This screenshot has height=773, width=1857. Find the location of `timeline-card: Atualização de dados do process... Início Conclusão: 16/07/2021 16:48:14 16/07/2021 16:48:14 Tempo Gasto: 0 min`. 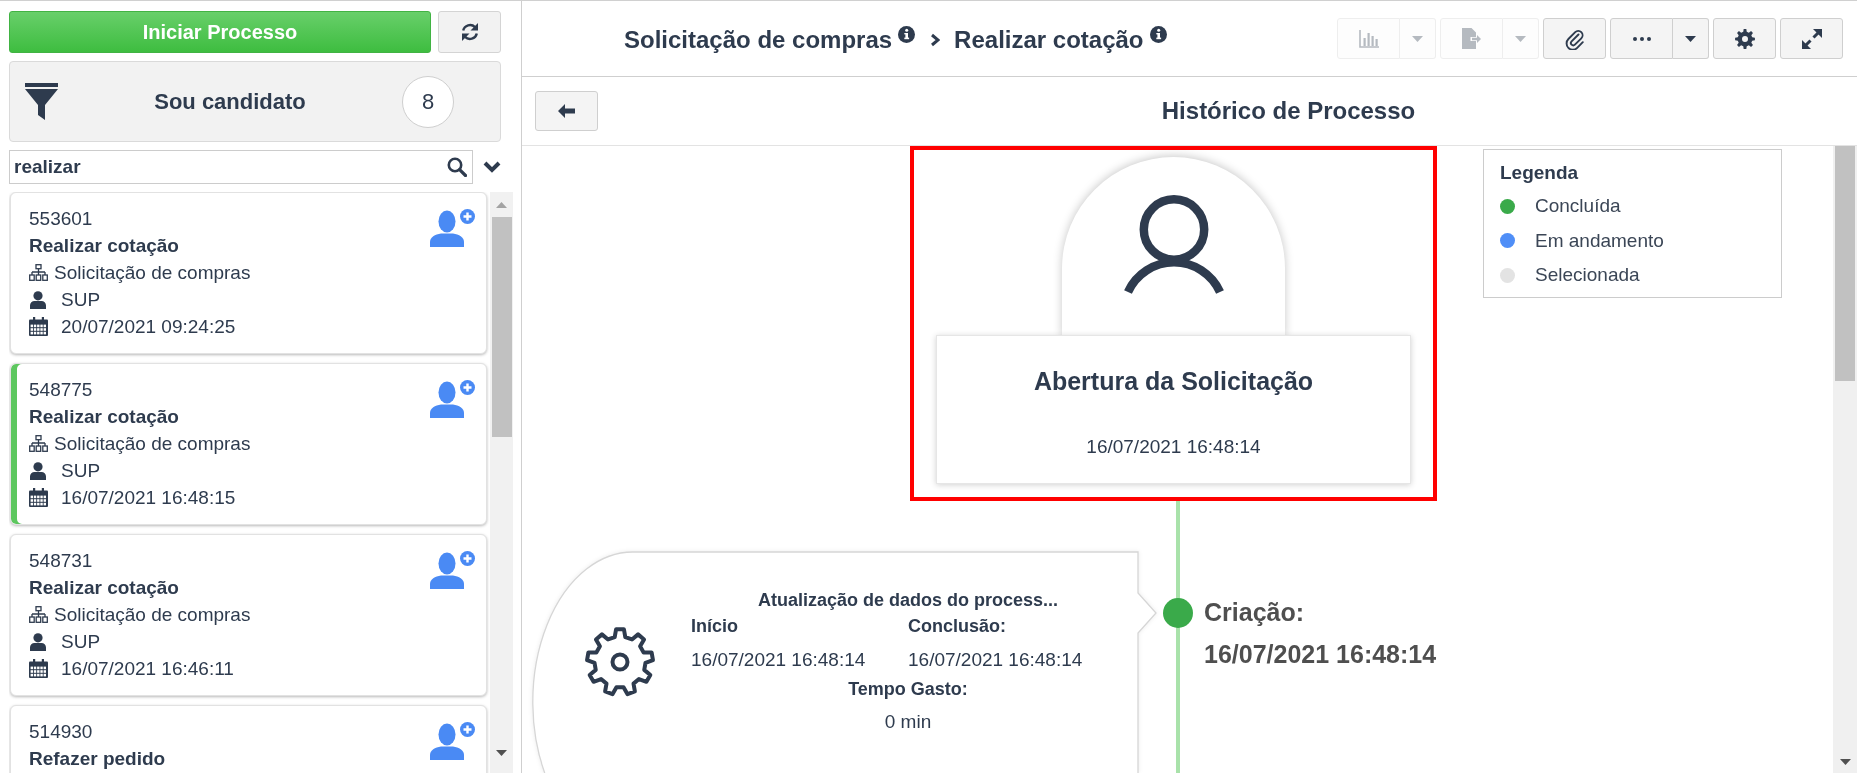

timeline-card: Atualização de dados do process... Início Conclusão: 16/07/2021 16:48:14 16/07/2021 16:48:14 Tempo Gasto: 0 min is located at coordinates (845, 662).